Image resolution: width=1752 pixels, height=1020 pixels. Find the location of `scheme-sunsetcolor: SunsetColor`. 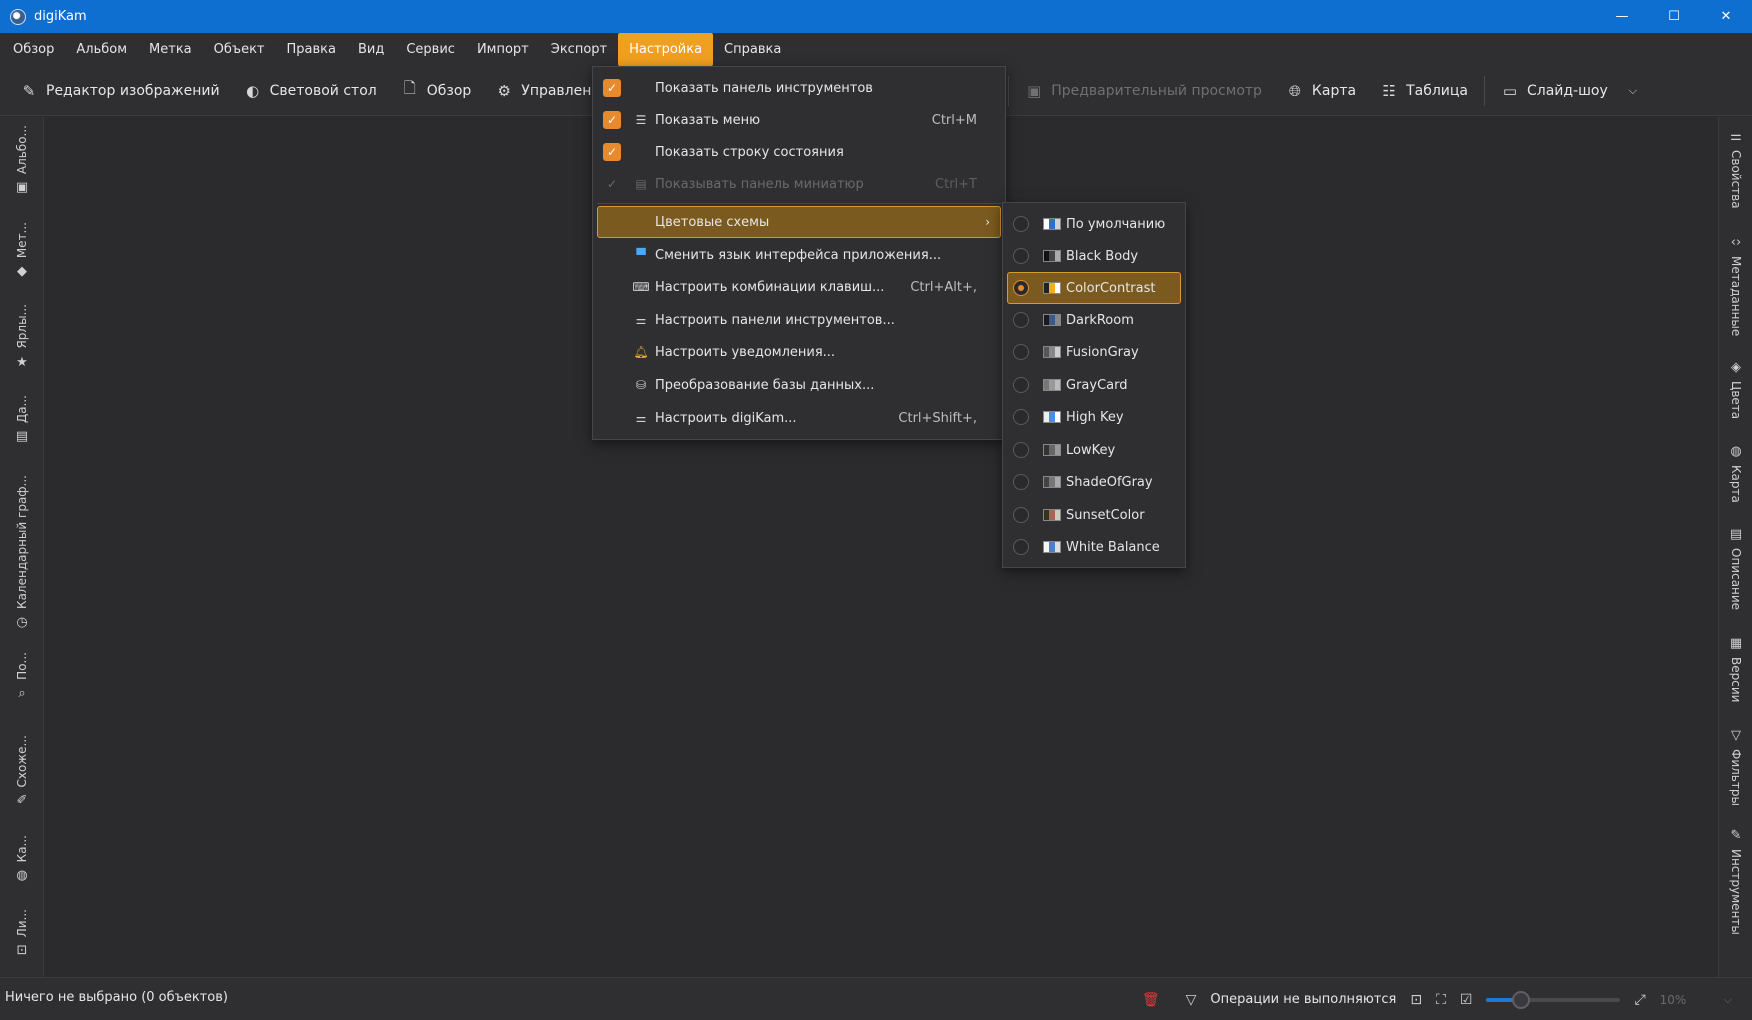

scheme-sunsetcolor: SunsetColor is located at coordinates (1094, 515).